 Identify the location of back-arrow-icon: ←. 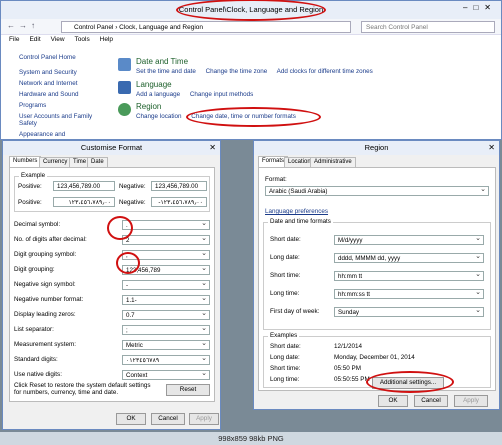
(11, 25).